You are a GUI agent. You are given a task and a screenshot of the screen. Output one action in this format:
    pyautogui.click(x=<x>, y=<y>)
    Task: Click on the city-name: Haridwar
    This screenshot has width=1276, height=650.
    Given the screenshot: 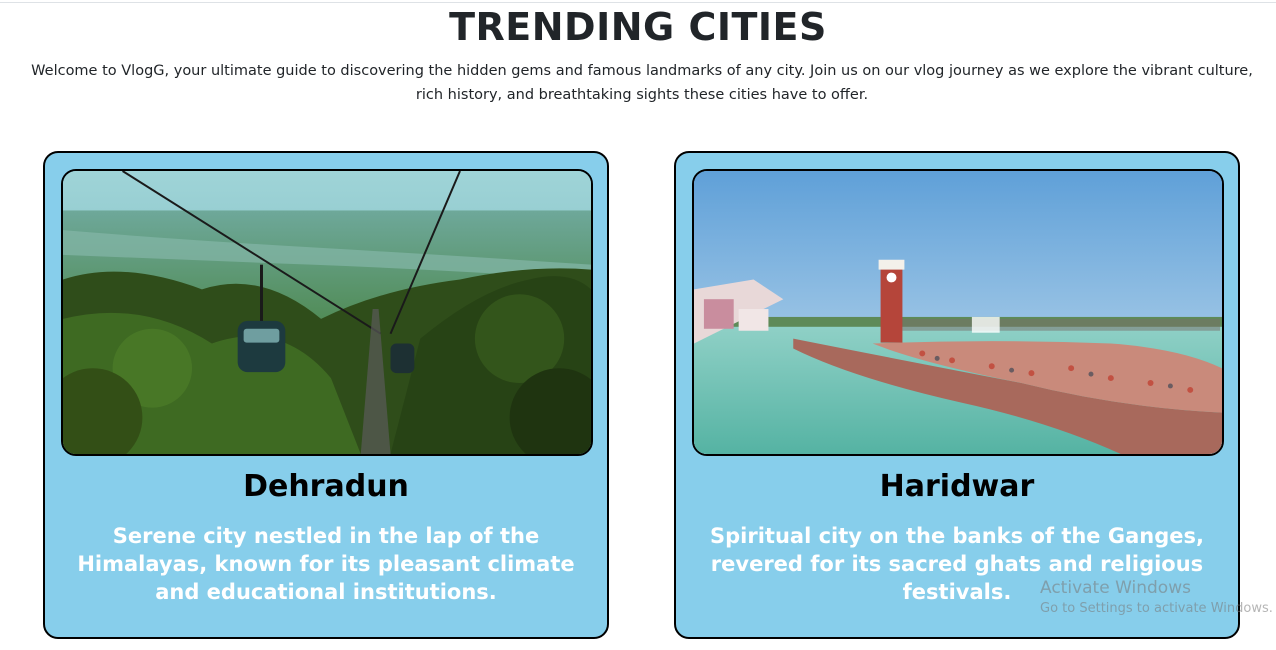 What is the action you would take?
    pyautogui.click(x=957, y=486)
    